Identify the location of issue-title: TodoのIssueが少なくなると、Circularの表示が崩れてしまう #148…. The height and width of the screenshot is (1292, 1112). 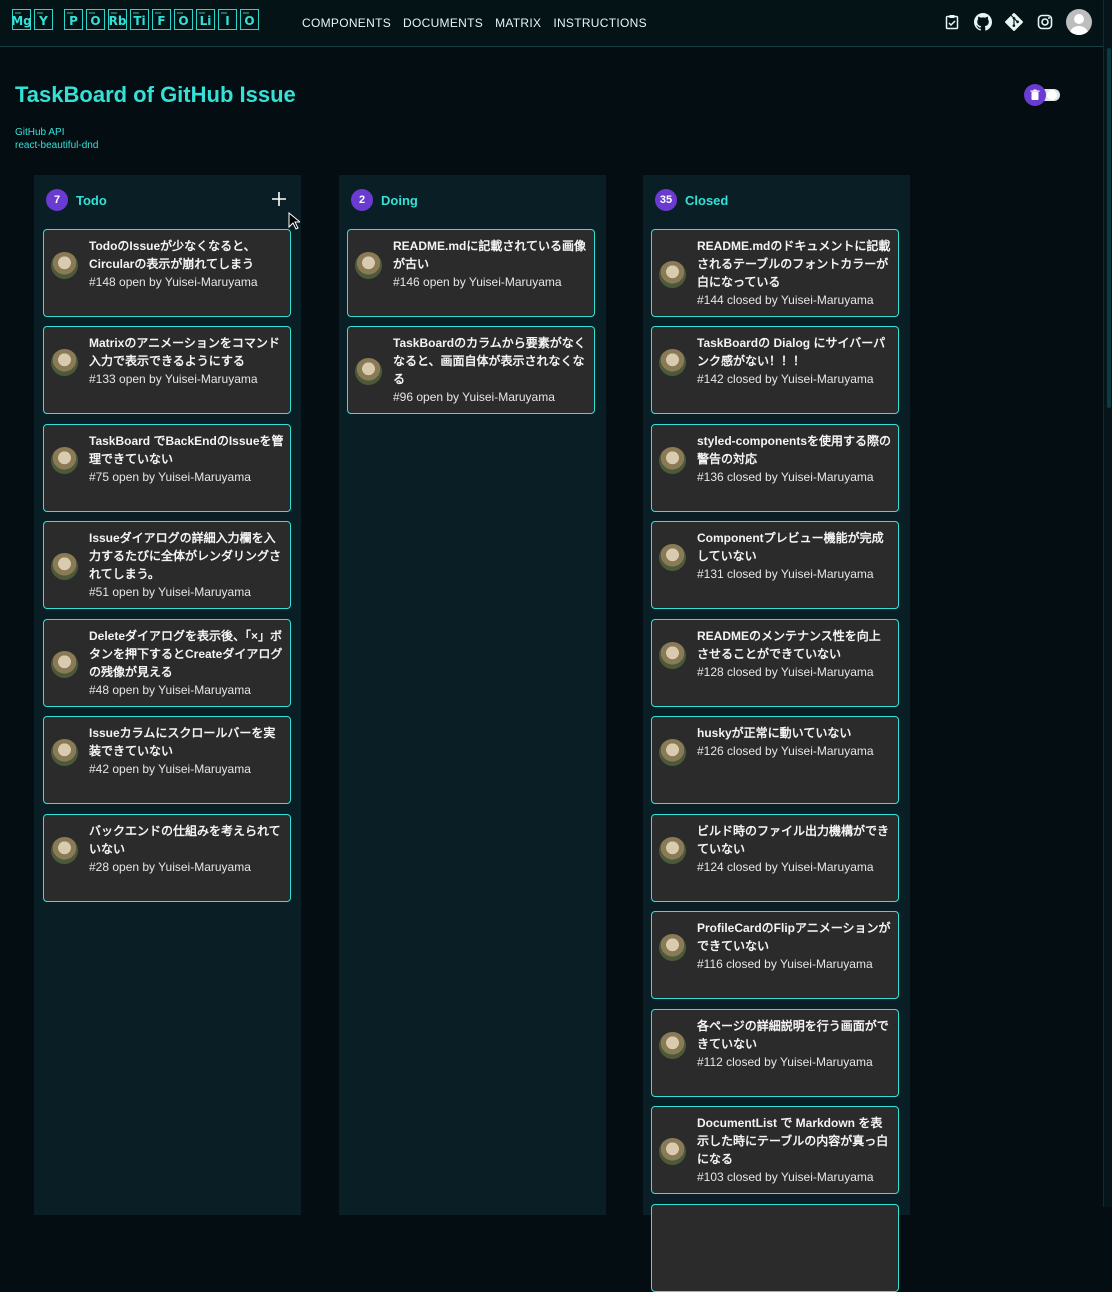
(186, 264).